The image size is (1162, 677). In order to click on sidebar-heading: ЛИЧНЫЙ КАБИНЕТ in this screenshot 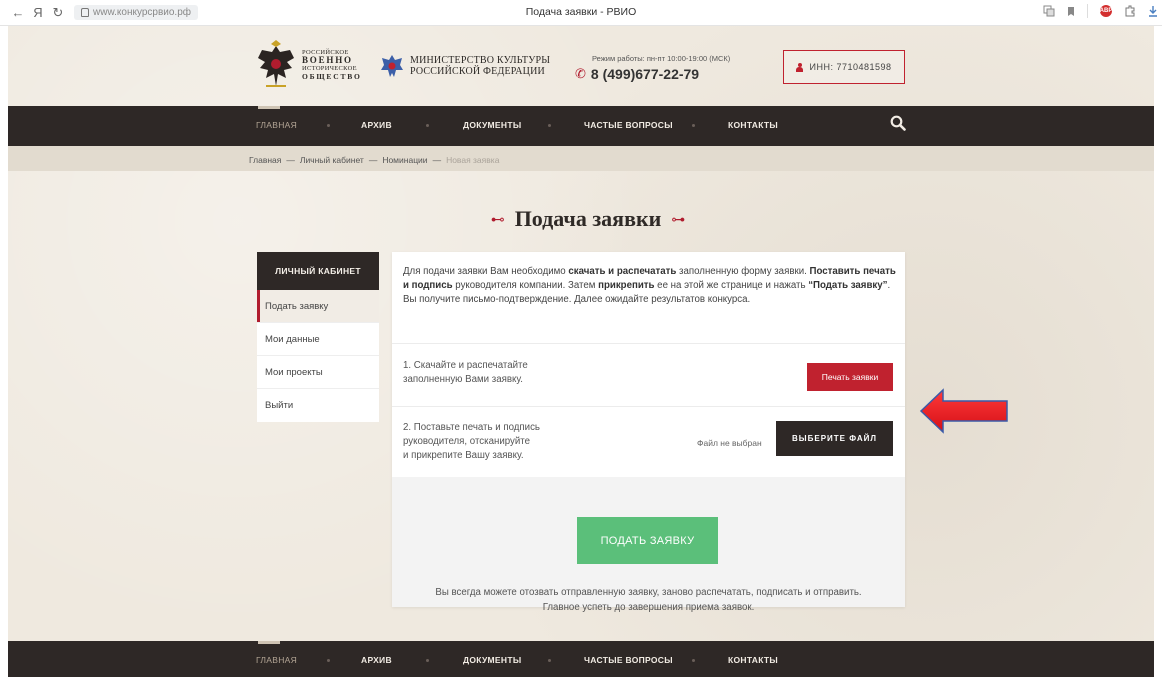, I will do `click(318, 271)`.